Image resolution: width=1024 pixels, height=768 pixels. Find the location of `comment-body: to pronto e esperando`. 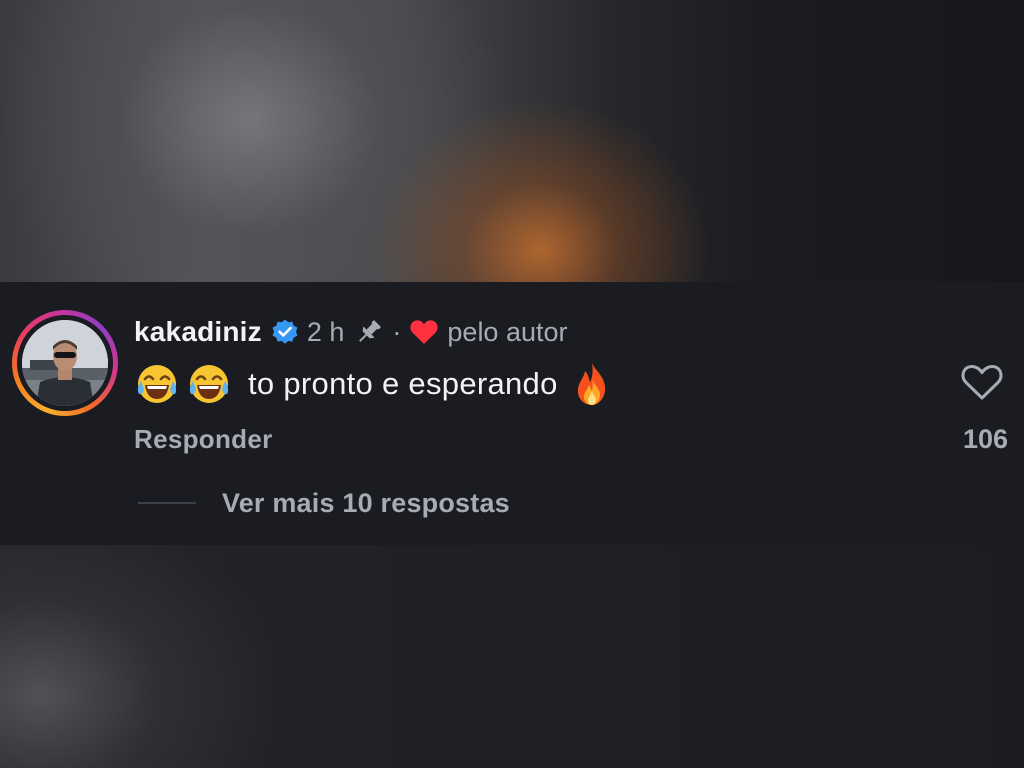

comment-body: to pronto e esperando is located at coordinates (373, 384).